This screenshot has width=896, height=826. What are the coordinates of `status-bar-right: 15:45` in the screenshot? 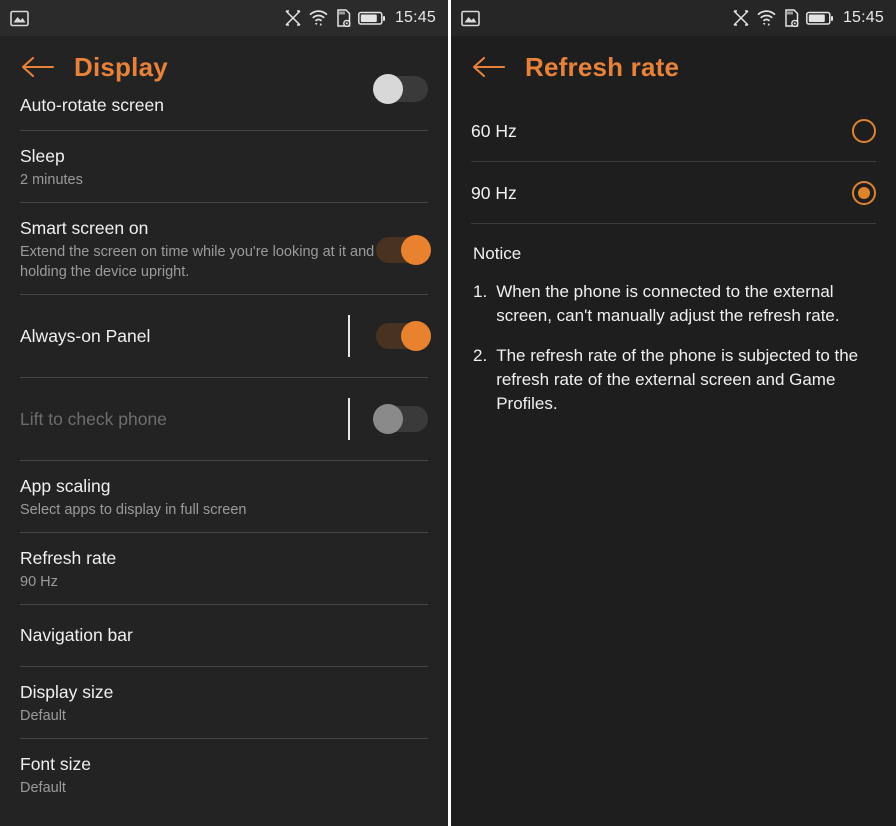 It's located at (673, 18).